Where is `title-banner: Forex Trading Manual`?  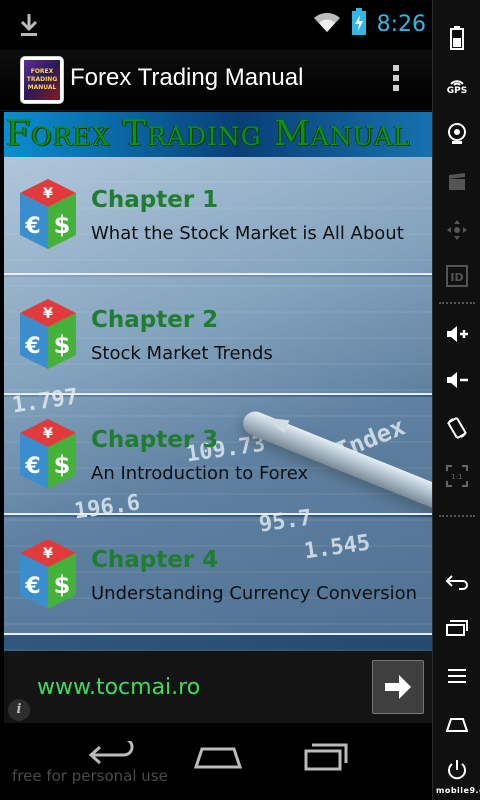 title-banner: Forex Trading Manual is located at coordinates (218, 134).